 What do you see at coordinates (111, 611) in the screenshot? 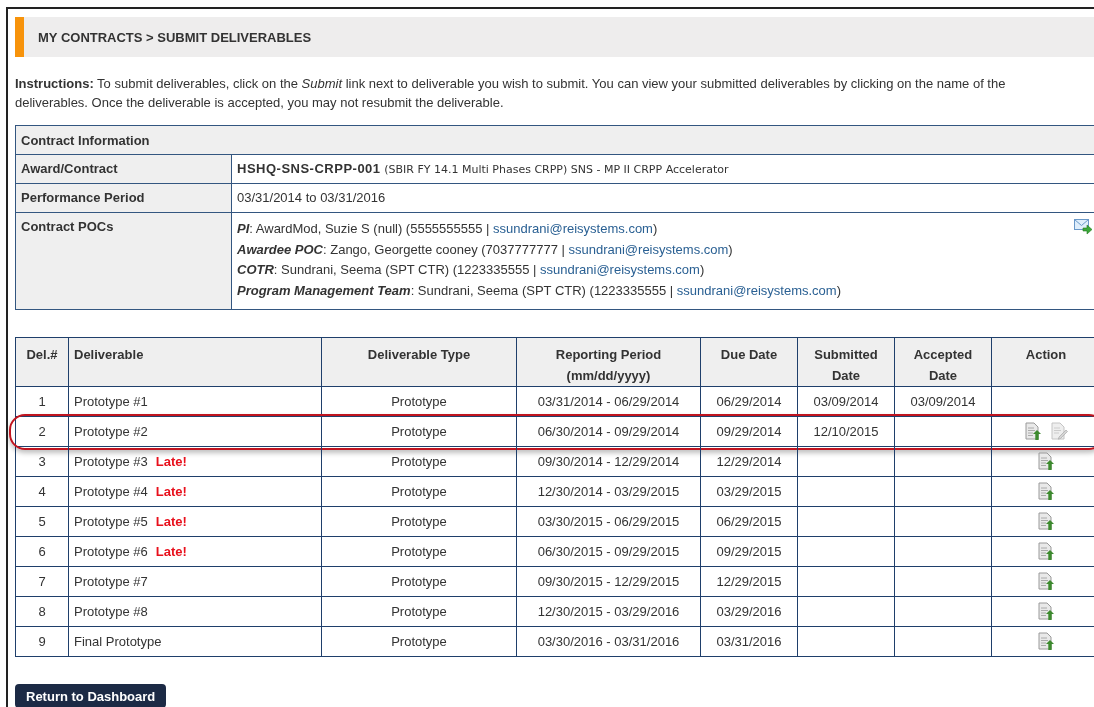
I see `deliverable-link: Prototype #8` at bounding box center [111, 611].